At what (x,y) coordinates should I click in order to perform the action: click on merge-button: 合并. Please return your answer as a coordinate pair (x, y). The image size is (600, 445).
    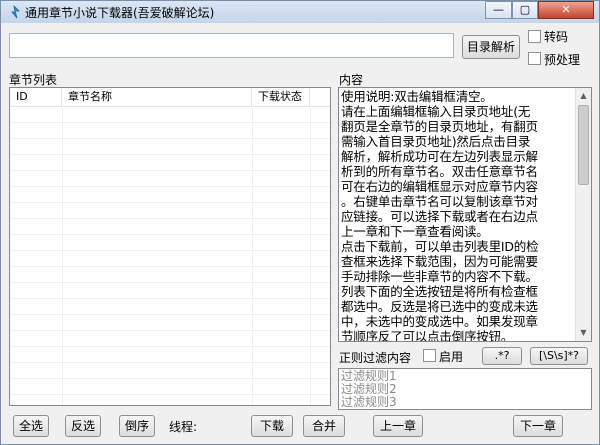
    Looking at the image, I should click on (324, 426).